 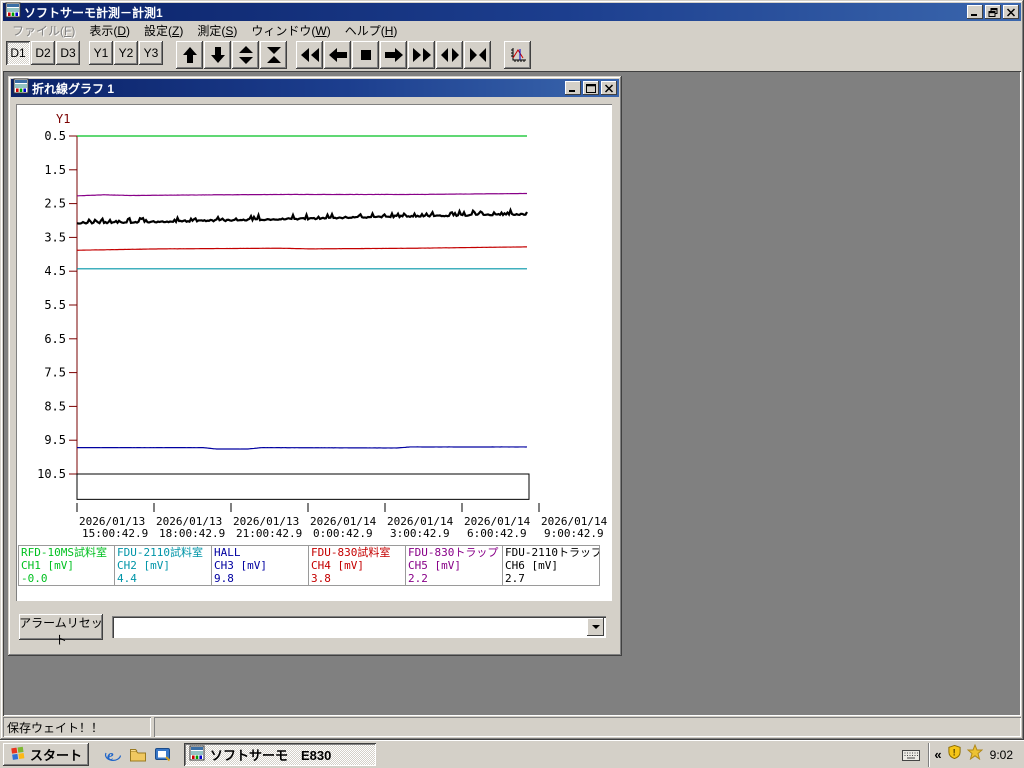 What do you see at coordinates (449, 55) in the screenshot?
I see `expand-horizontal-icon` at bounding box center [449, 55].